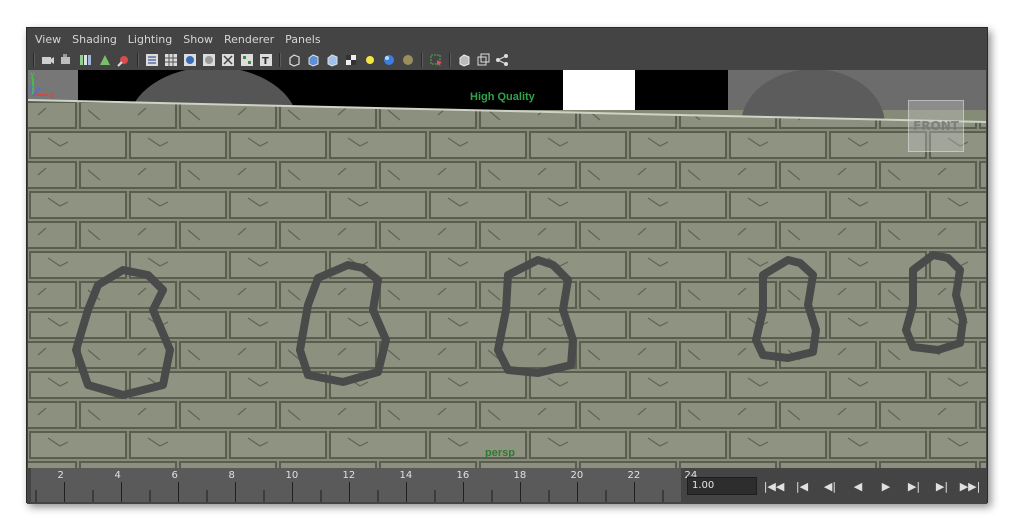  Describe the element at coordinates (32, 74) in the screenshot. I see `svg-text: y` at that location.